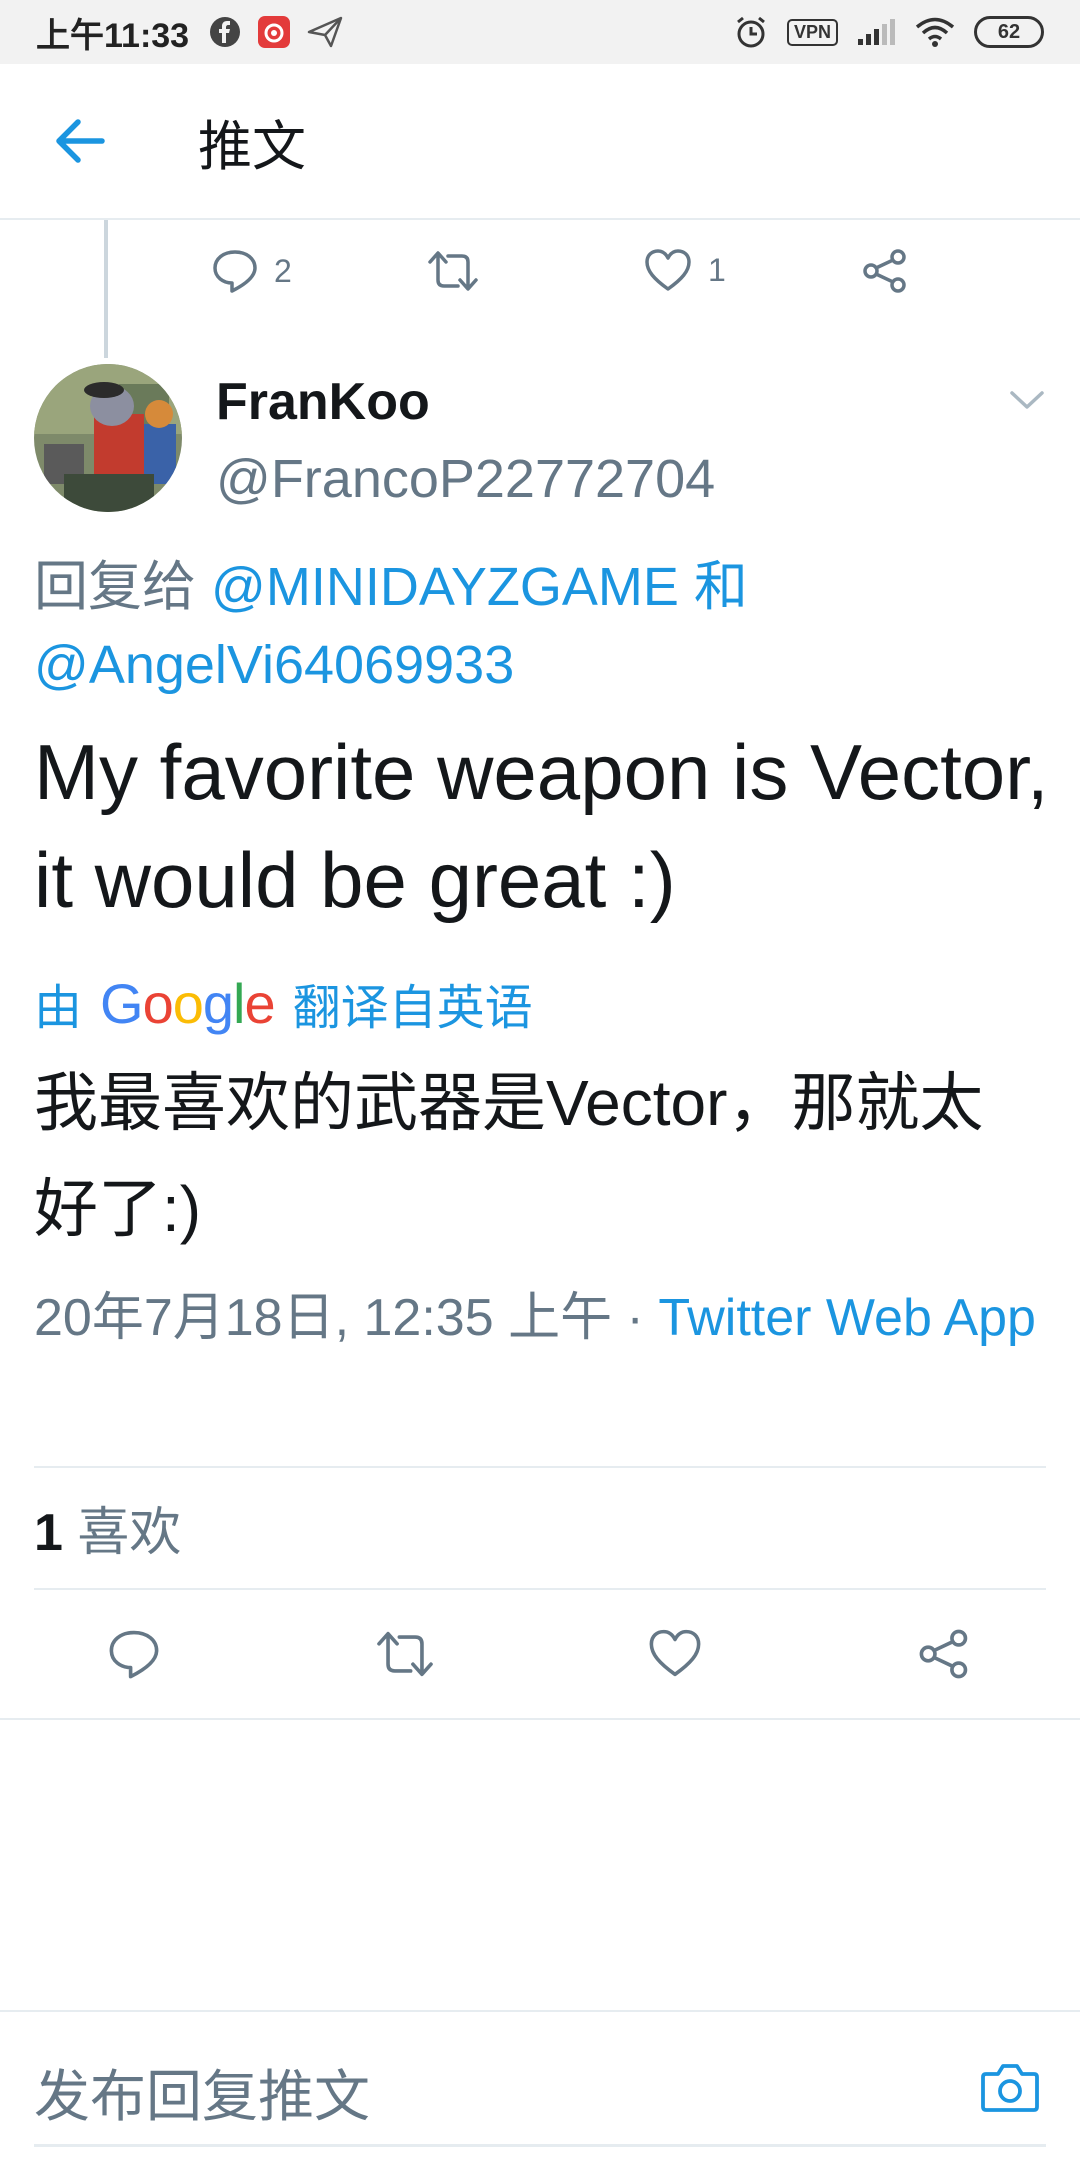 Image resolution: width=1080 pixels, height=2160 pixels. What do you see at coordinates (445, 587) in the screenshot?
I see `reply-to-user-1: @MINIDAYZGAME` at bounding box center [445, 587].